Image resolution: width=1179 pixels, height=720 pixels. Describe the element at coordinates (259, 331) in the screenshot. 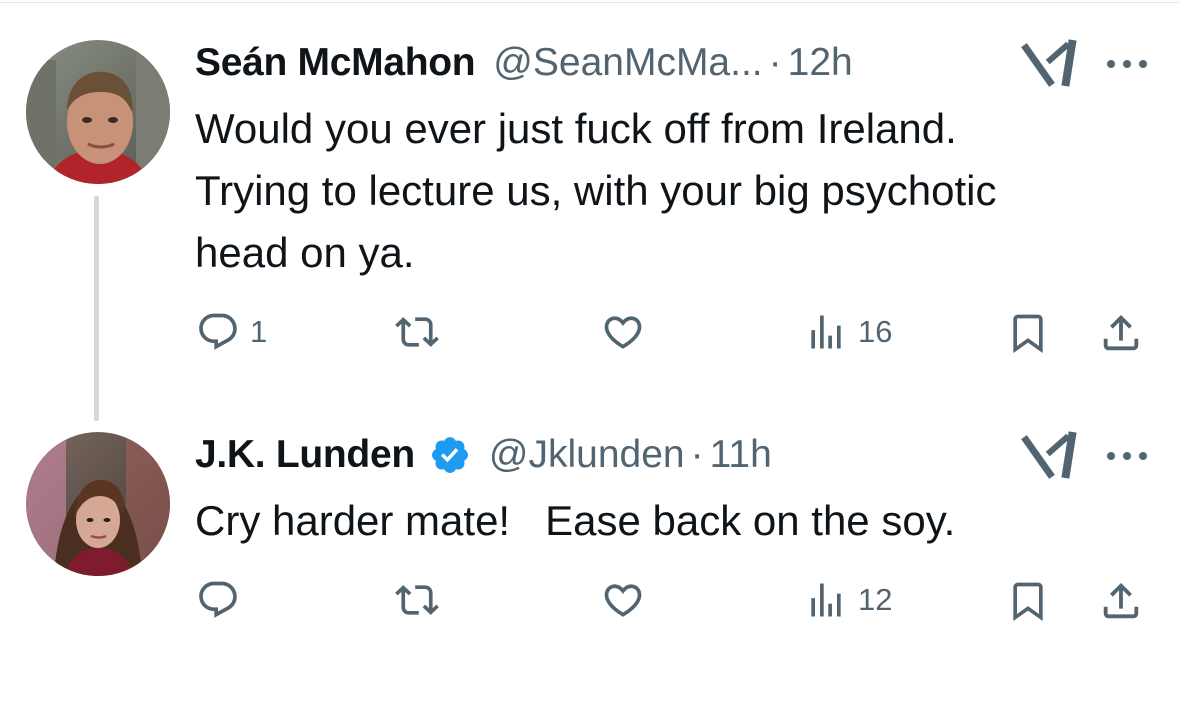

I see `reply-count: 1` at that location.